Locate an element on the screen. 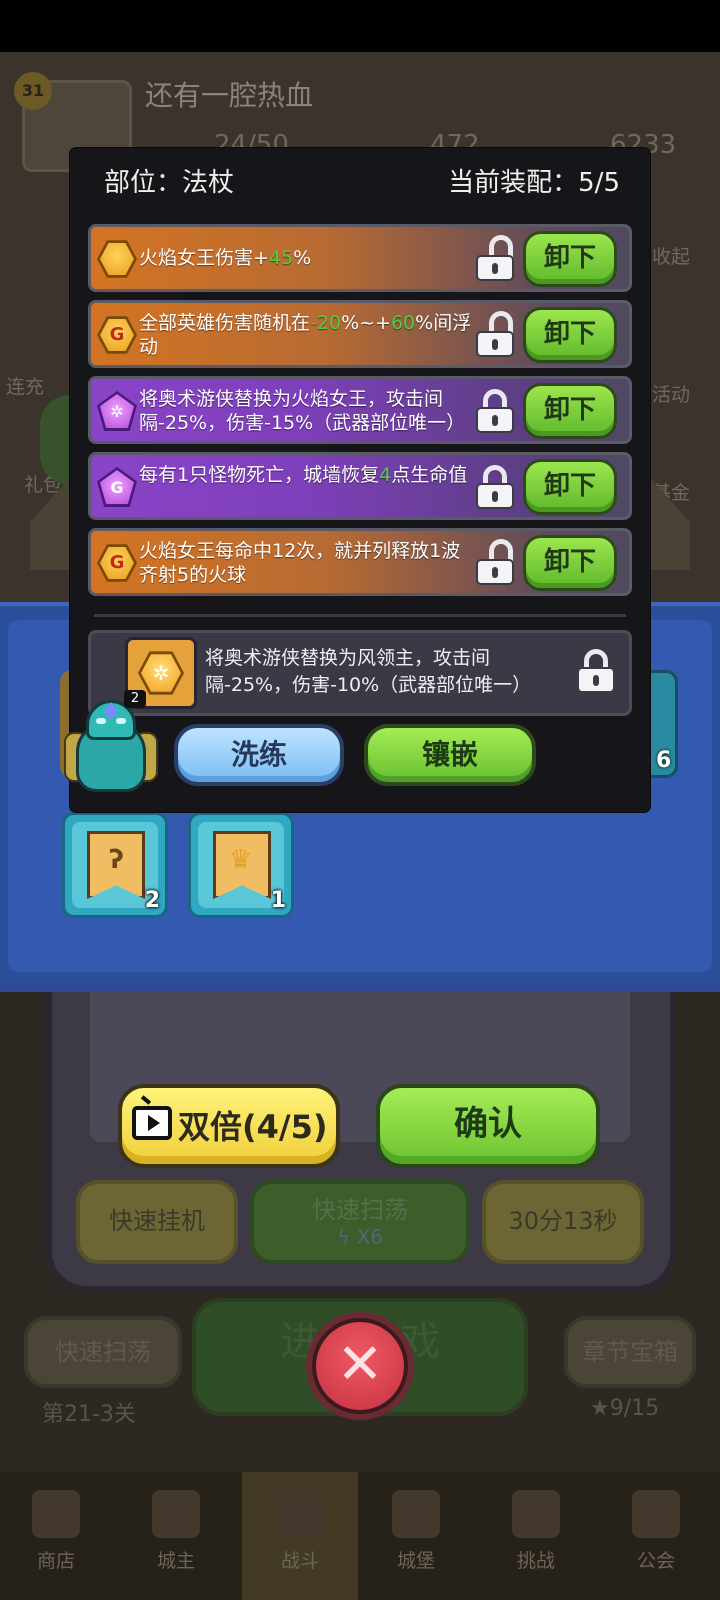 Image resolution: width=720 pixels, height=1600 pixels. quick-sweep-cost: ϟ X6 is located at coordinates (360, 1237).